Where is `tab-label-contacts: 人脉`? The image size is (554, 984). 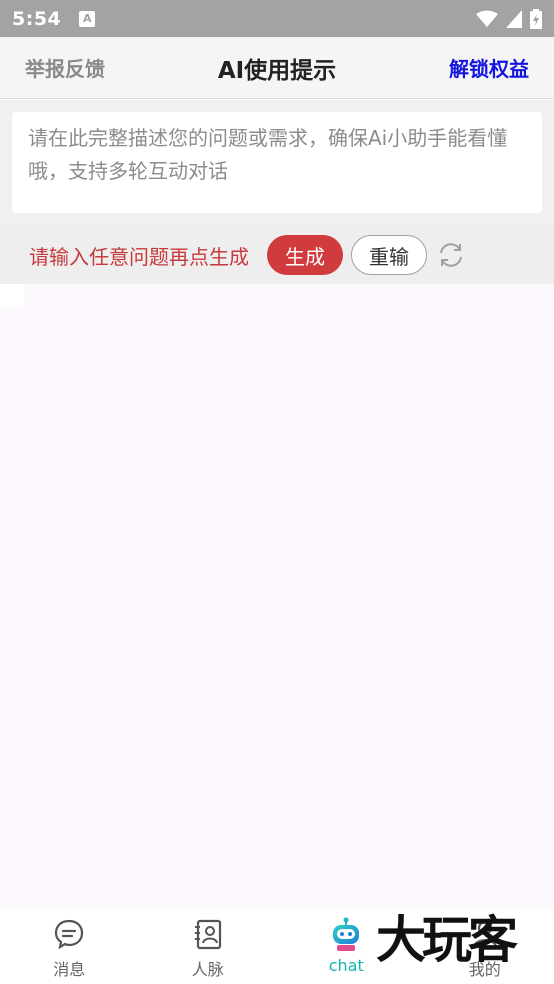 tab-label-contacts: 人脉 is located at coordinates (207, 969).